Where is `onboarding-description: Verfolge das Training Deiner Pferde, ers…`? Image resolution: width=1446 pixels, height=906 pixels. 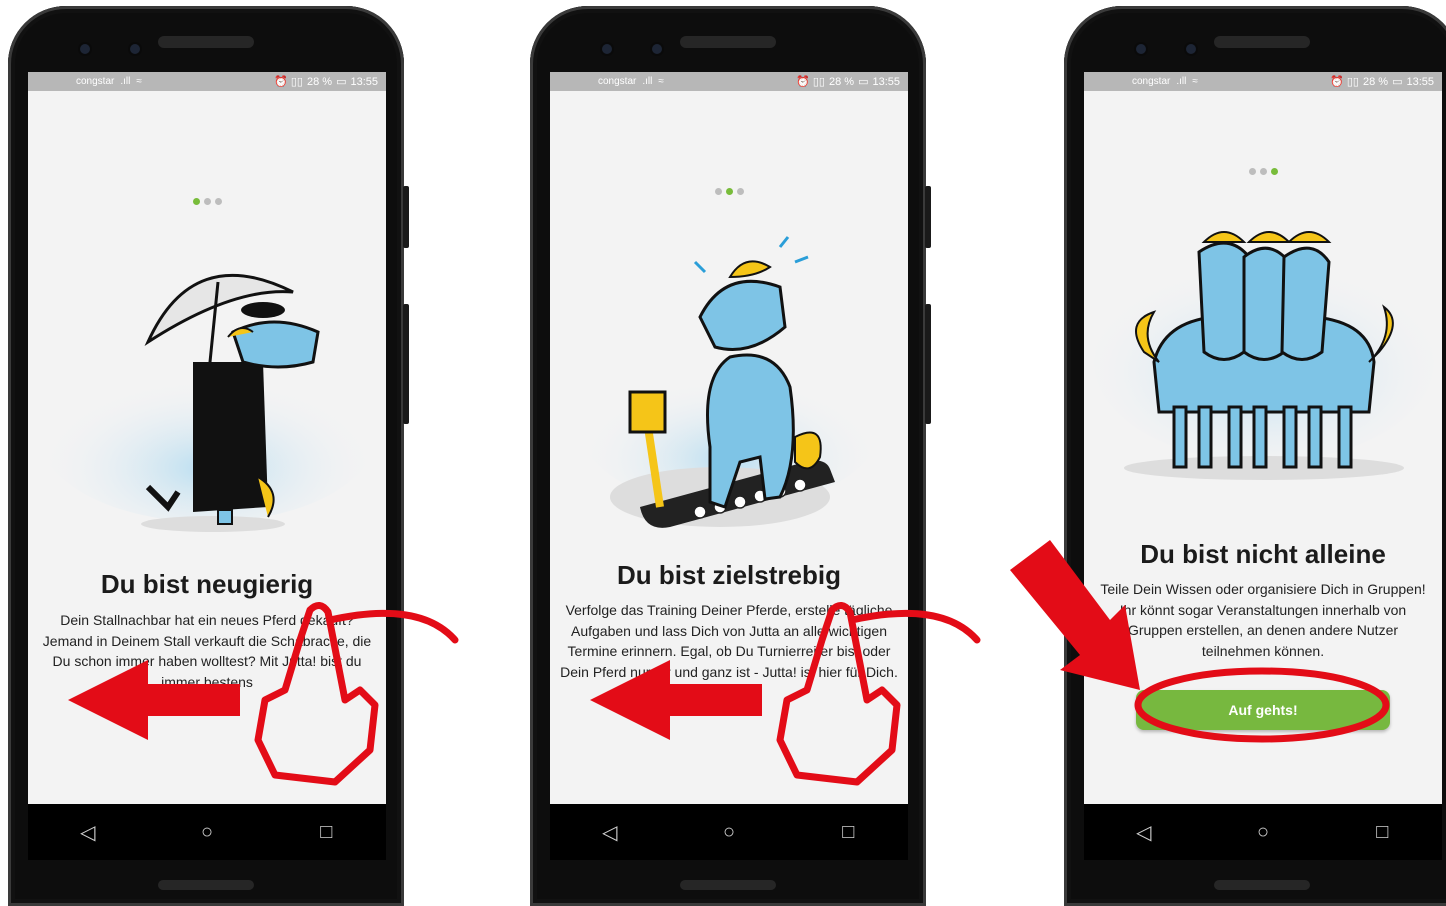
onboarding-description: Verfolge das Training Deiner Pferde, ers… is located at coordinates (729, 641).